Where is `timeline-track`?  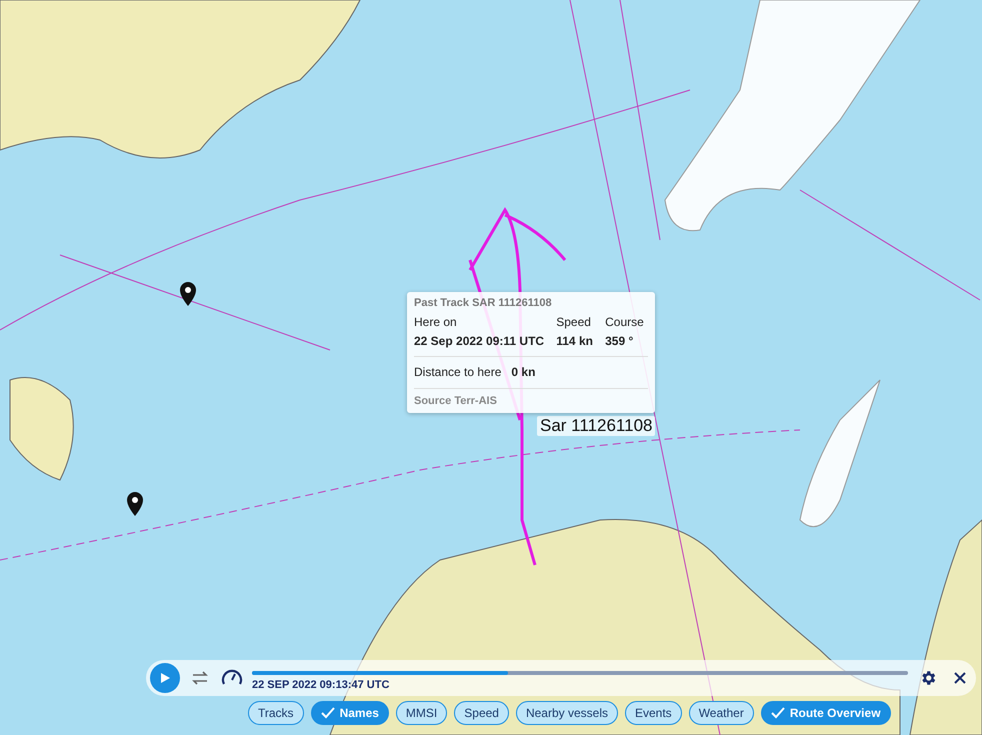
timeline-track is located at coordinates (580, 673).